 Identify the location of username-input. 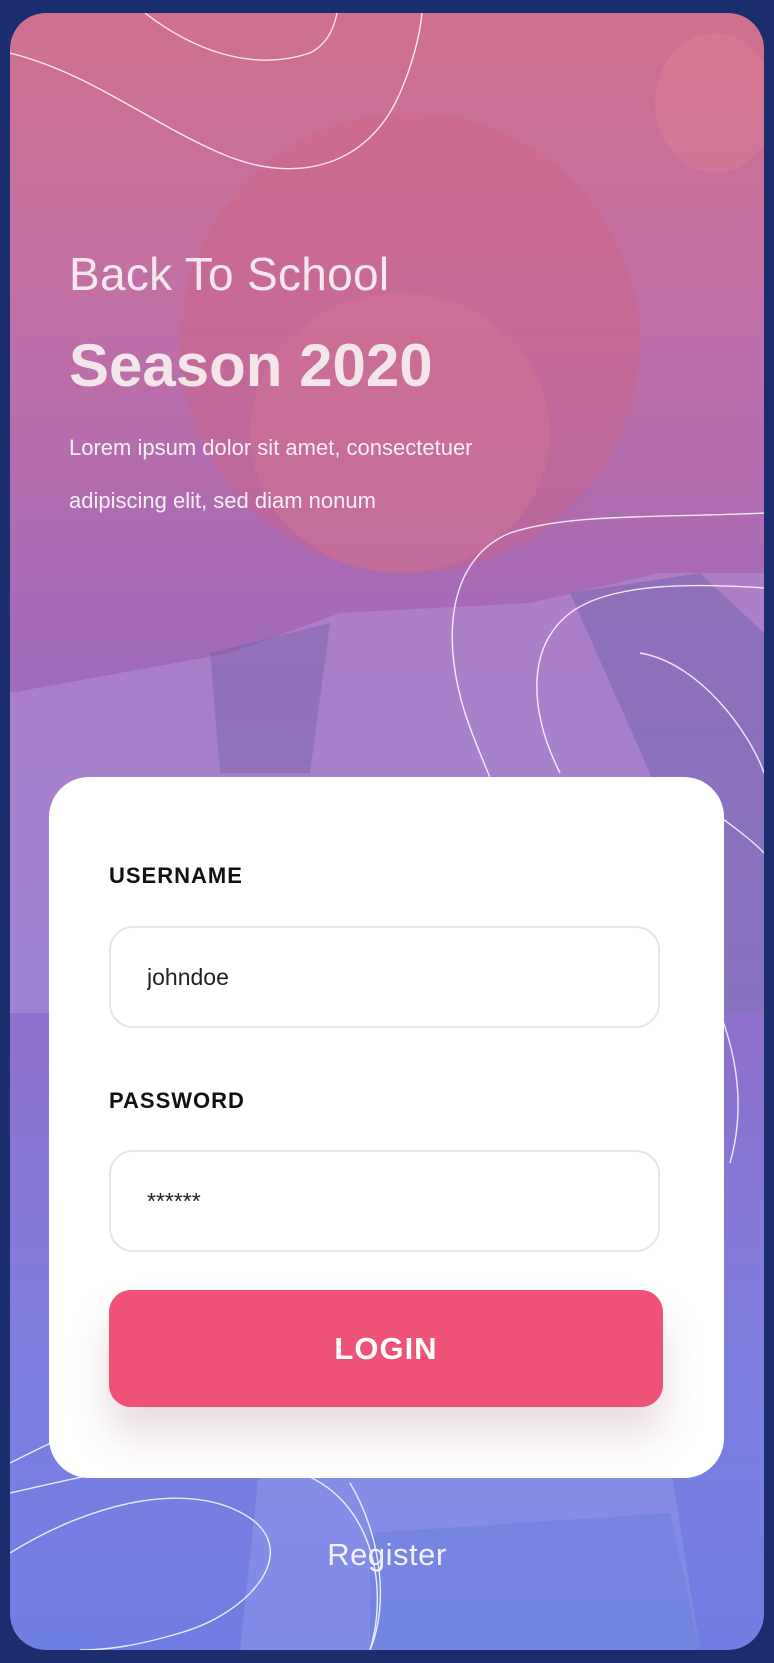
(384, 977).